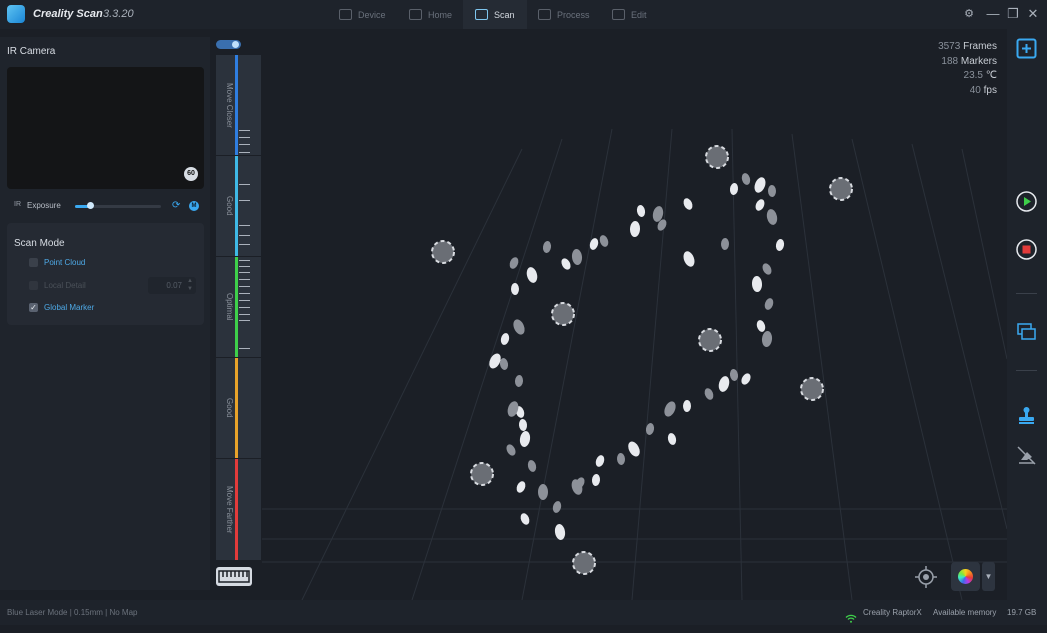  I want to click on home-icon, so click(415, 14).